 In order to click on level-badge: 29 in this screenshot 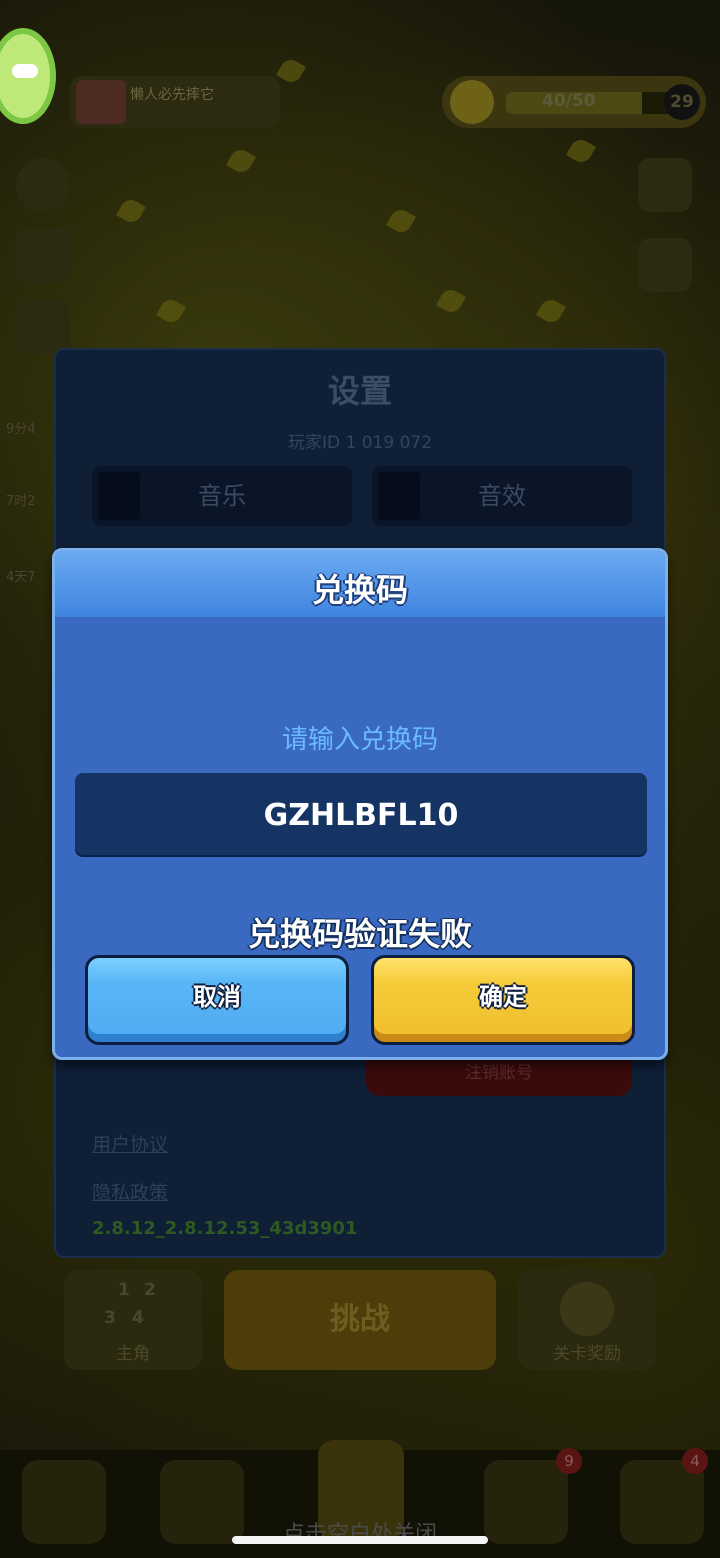, I will do `click(682, 102)`.